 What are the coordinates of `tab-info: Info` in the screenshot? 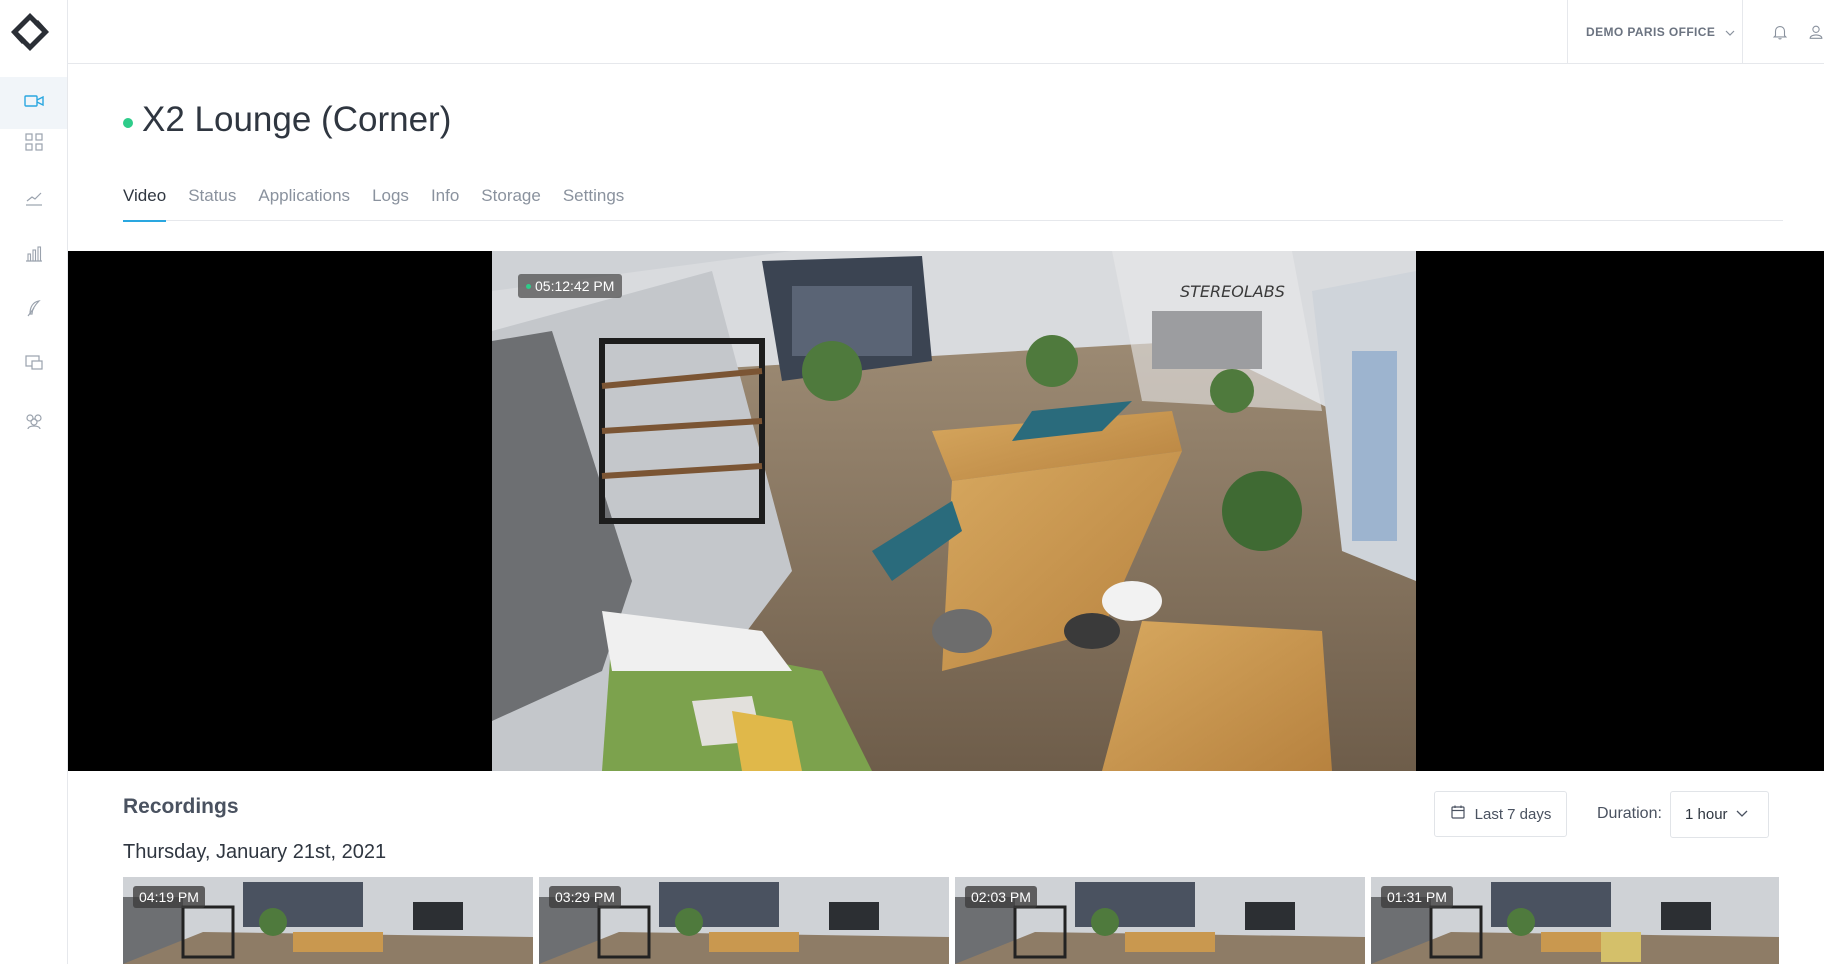 It's located at (445, 200).